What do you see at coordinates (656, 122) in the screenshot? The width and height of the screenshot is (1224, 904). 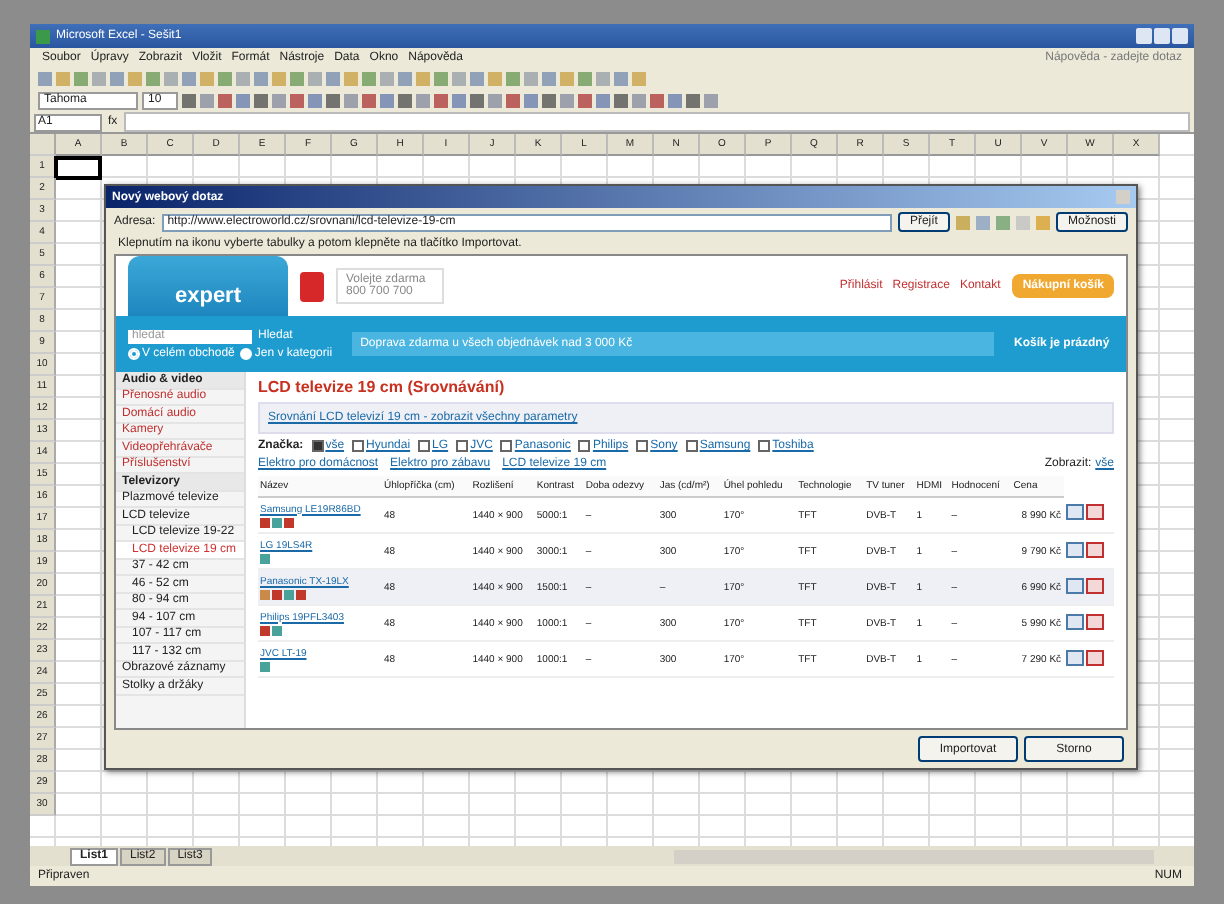 I see `formula-field` at bounding box center [656, 122].